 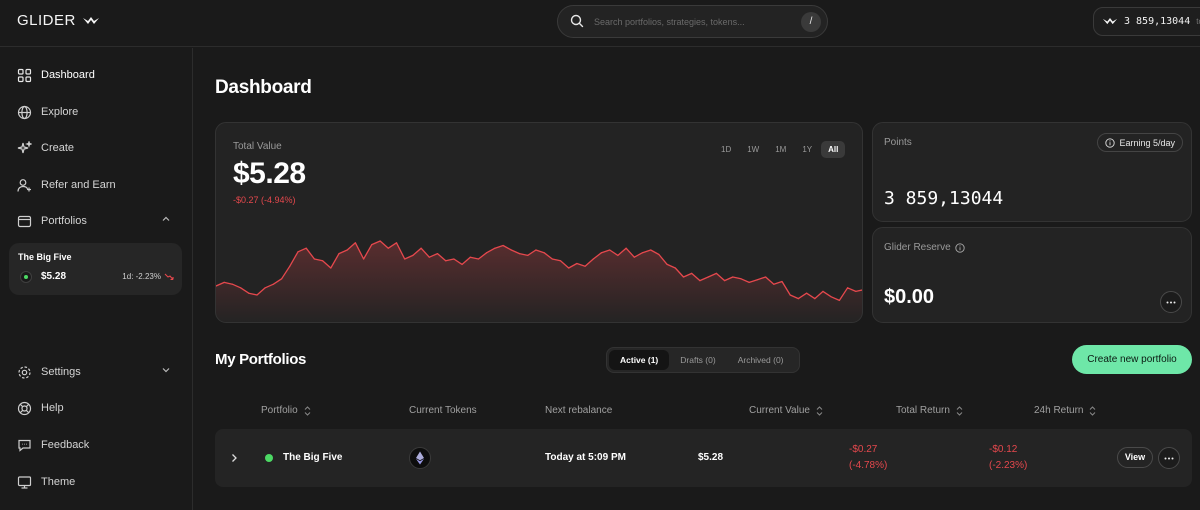 I want to click on trend-down-icon, so click(x=169, y=276).